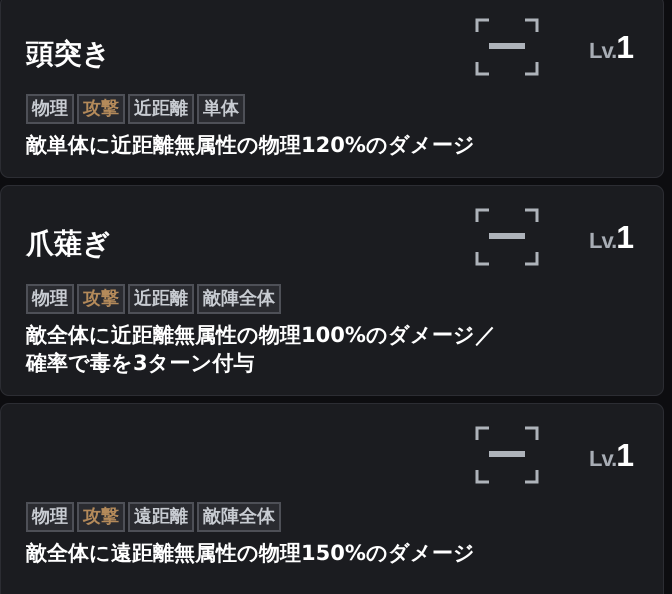  I want to click on skill-description: 敵全体に遠距離無属性の物理150%のダメージ, so click(251, 553).